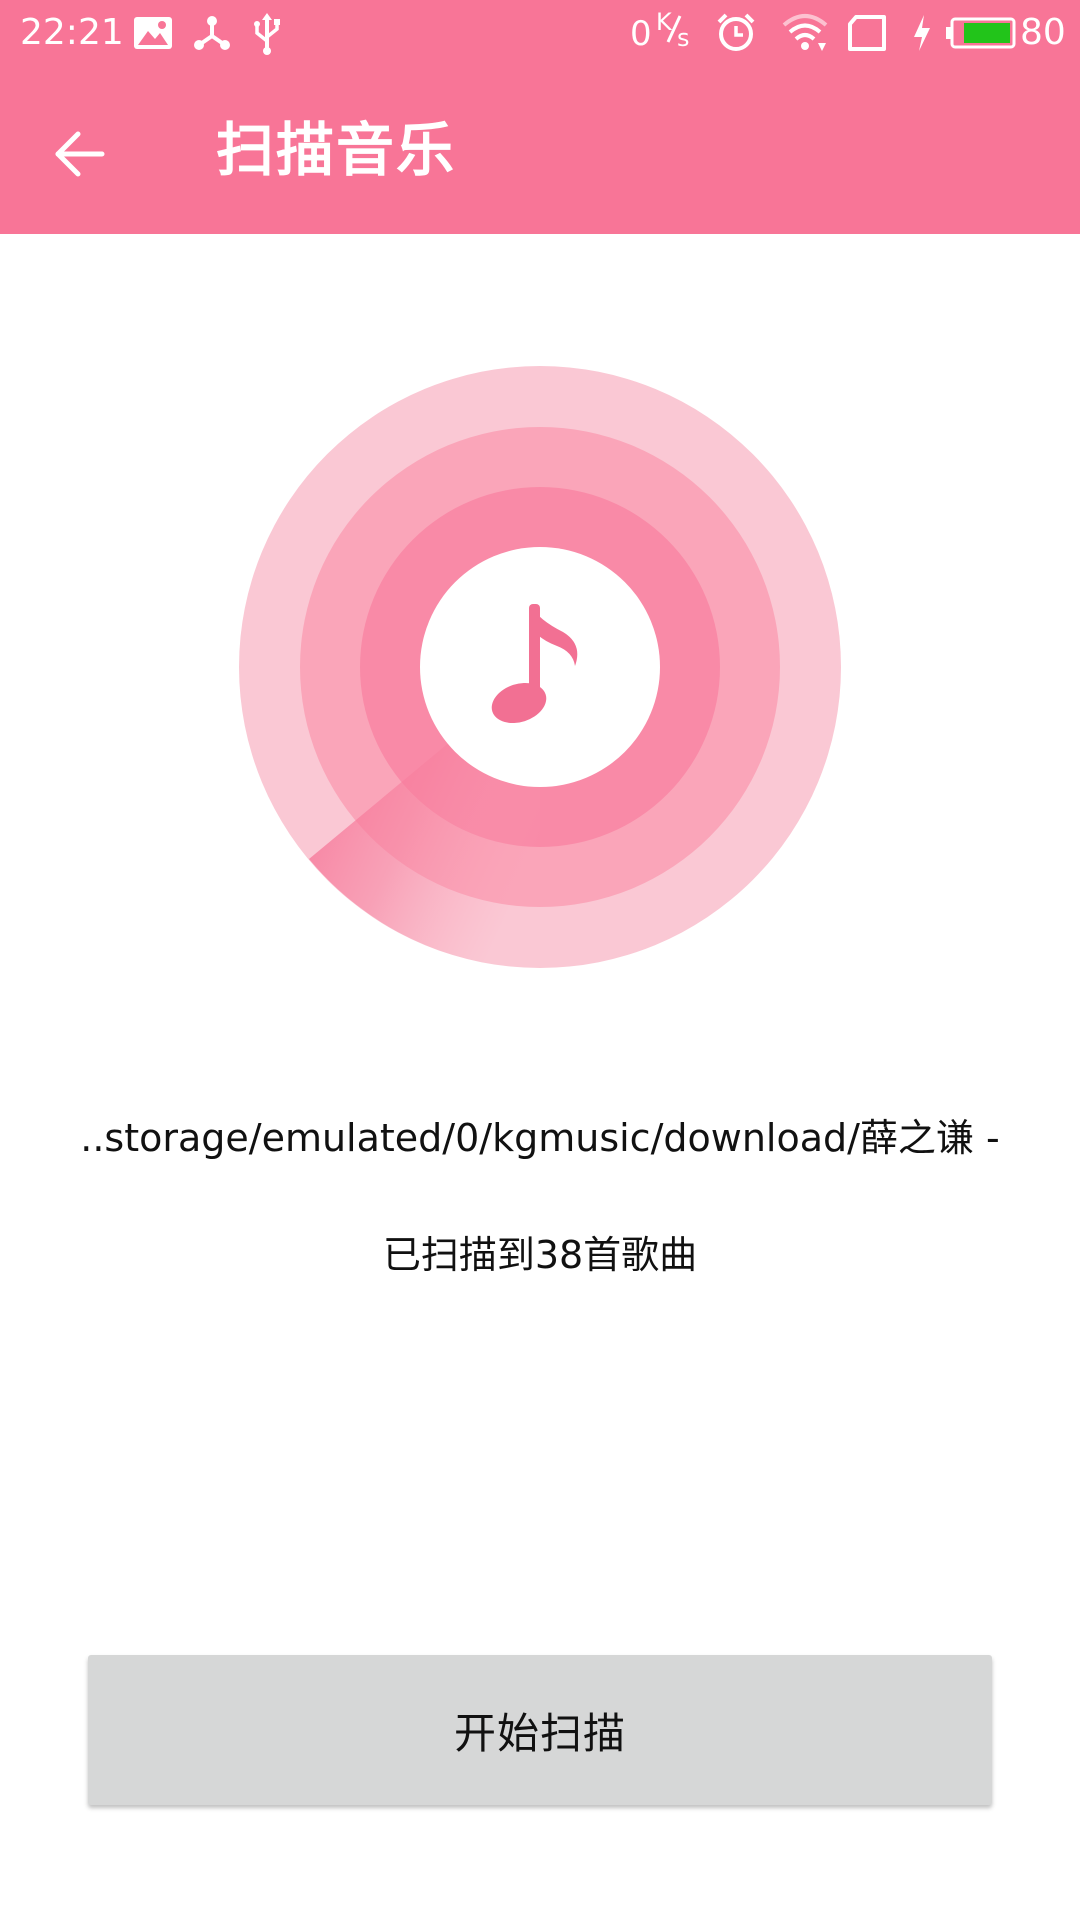  I want to click on back-button, so click(80, 154).